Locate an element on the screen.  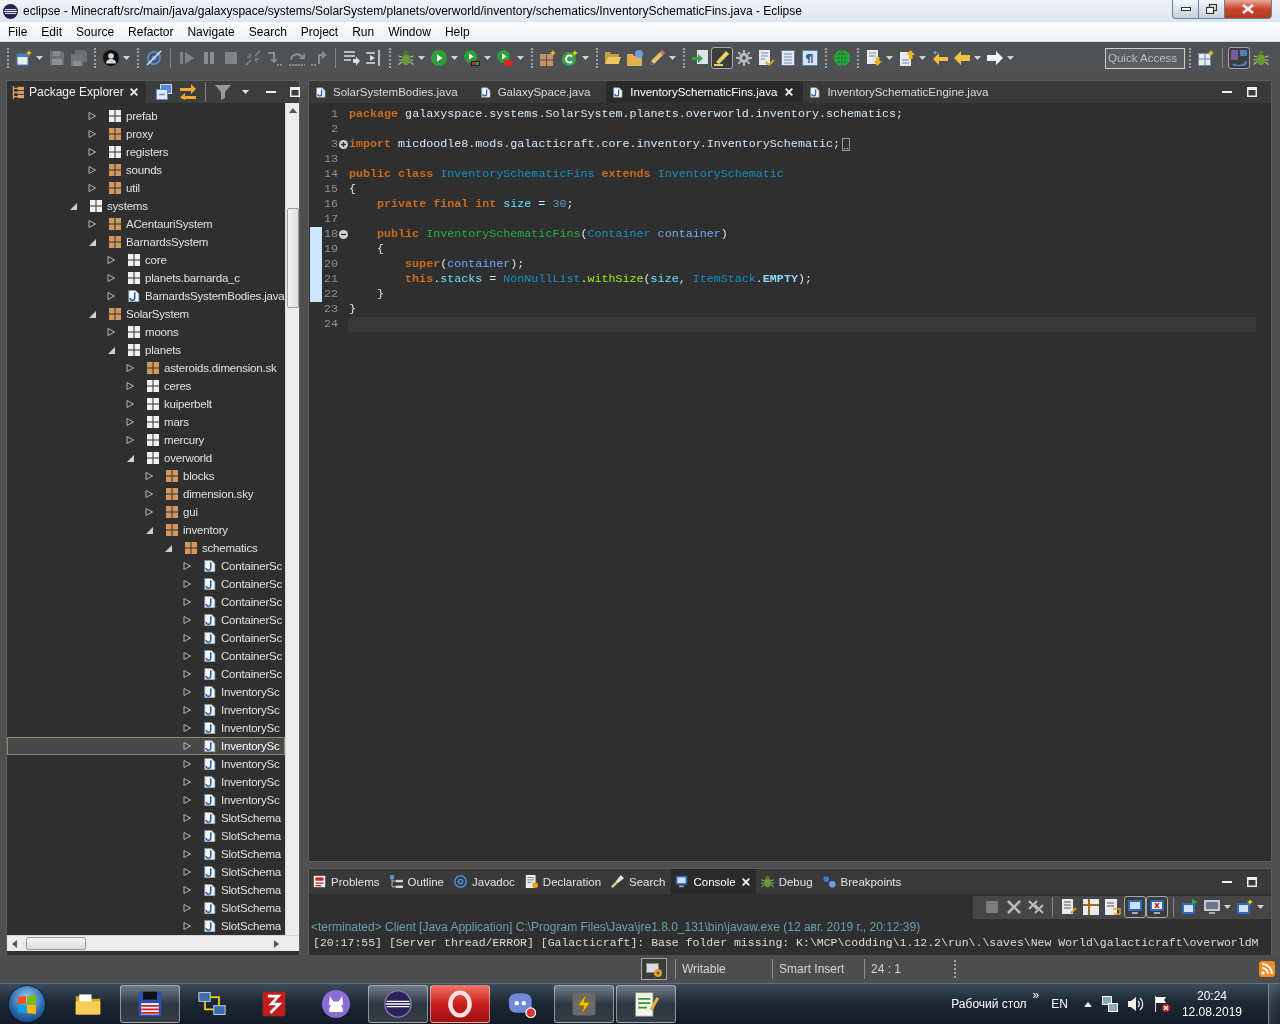
editor-tab: GalaxySpace.java is located at coordinates (540, 92).